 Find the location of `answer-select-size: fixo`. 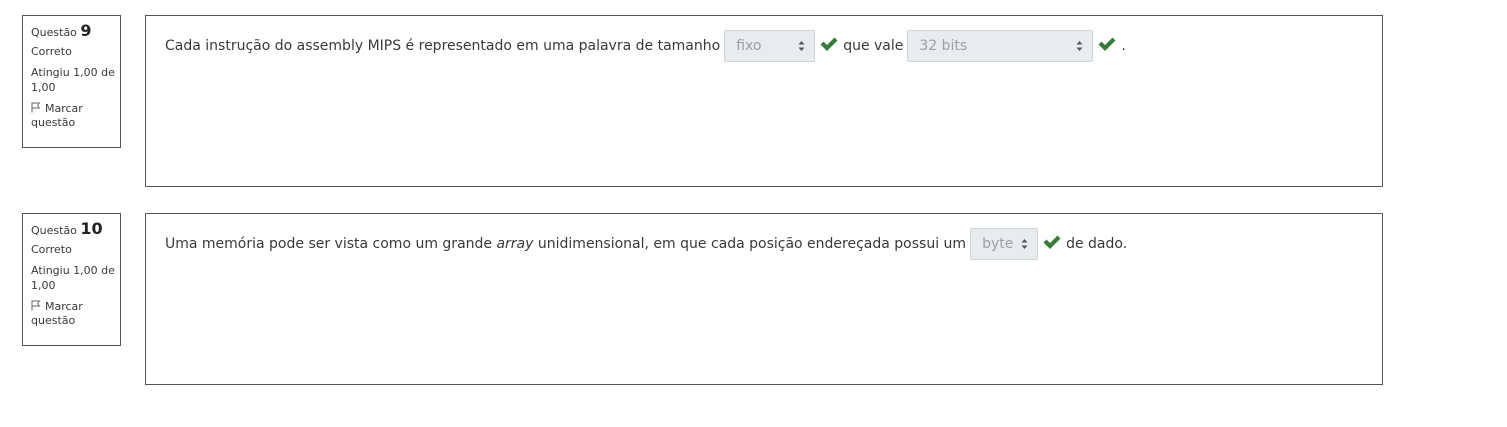

answer-select-size: fixo is located at coordinates (770, 46).